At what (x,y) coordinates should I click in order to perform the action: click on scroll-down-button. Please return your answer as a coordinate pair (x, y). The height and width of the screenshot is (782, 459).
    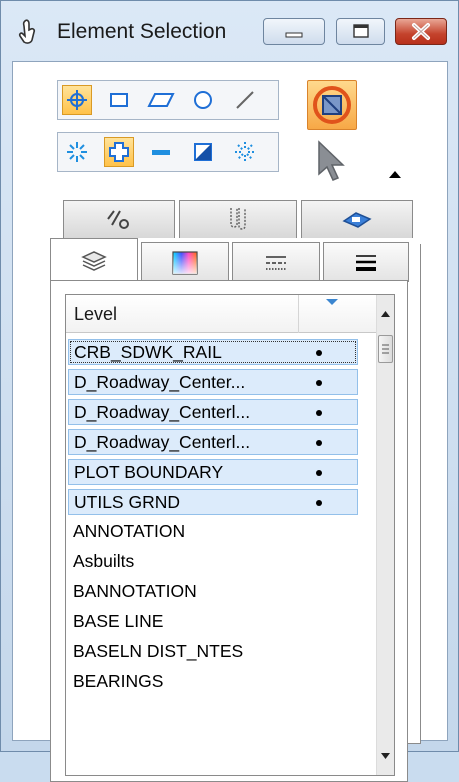
    Looking at the image, I should click on (385, 756).